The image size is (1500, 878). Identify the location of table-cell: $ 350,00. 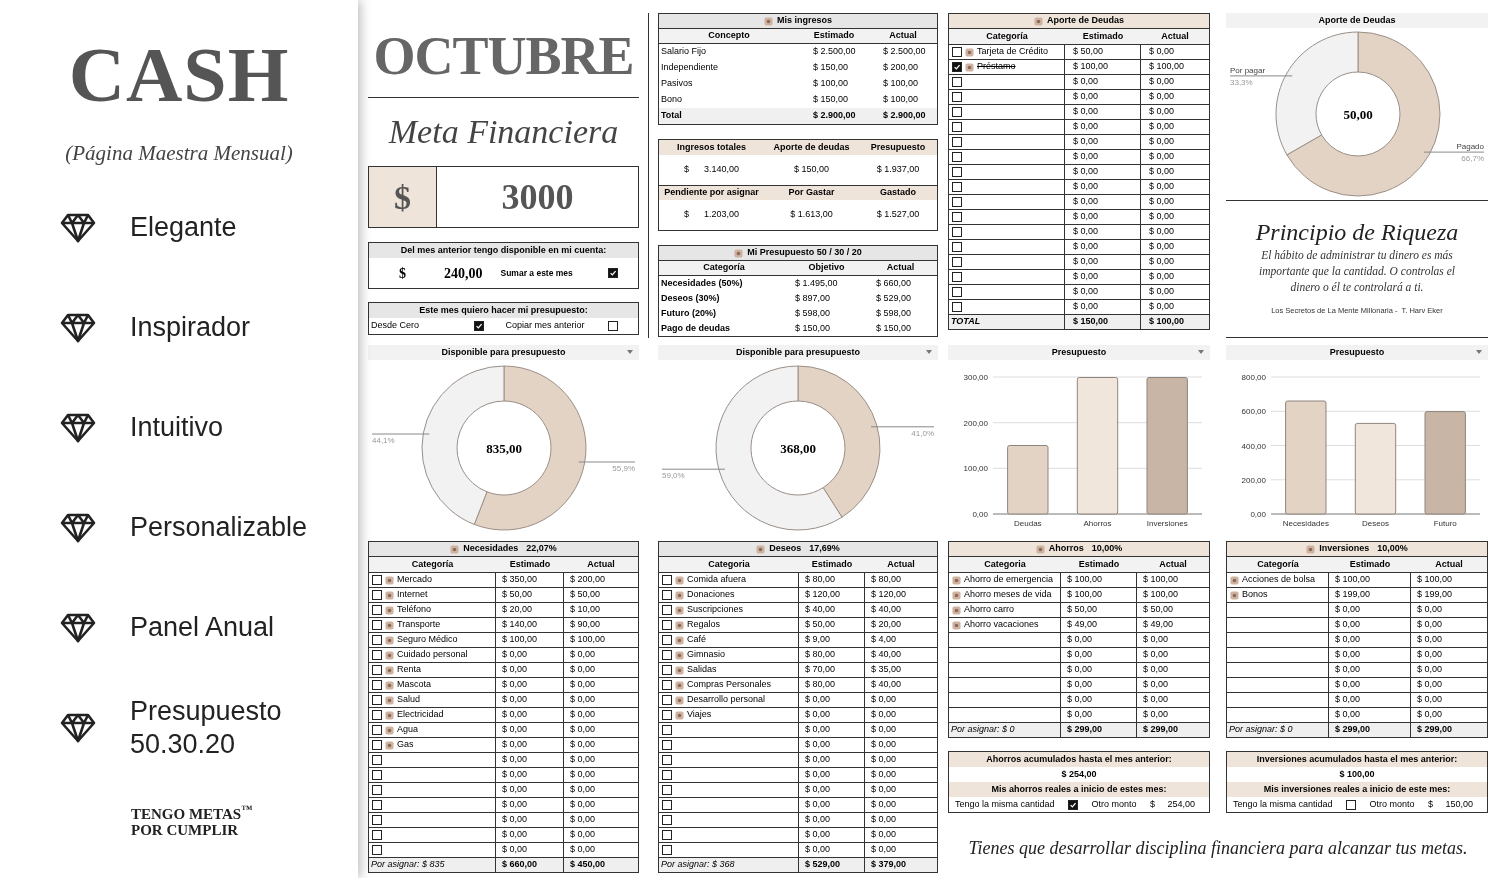
(530, 580).